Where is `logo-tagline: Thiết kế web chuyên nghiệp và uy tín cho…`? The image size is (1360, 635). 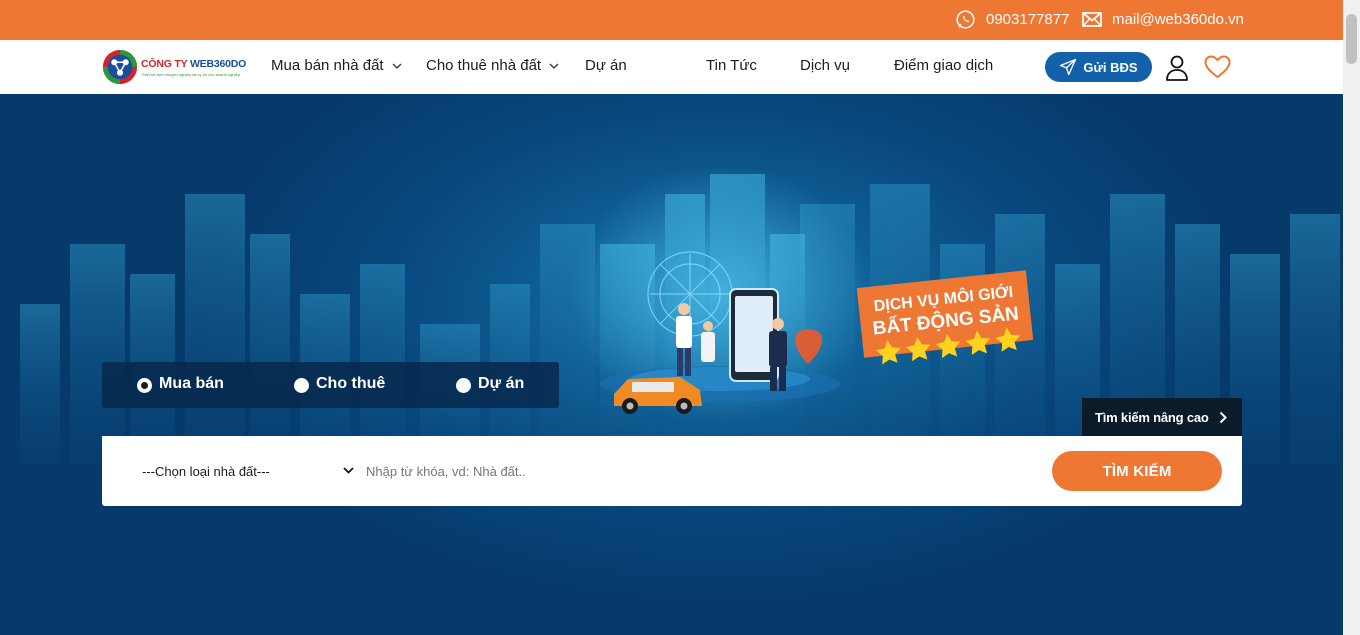
logo-tagline: Thiết kế web chuyên nghiệp và uy tín cho… is located at coordinates (190, 74).